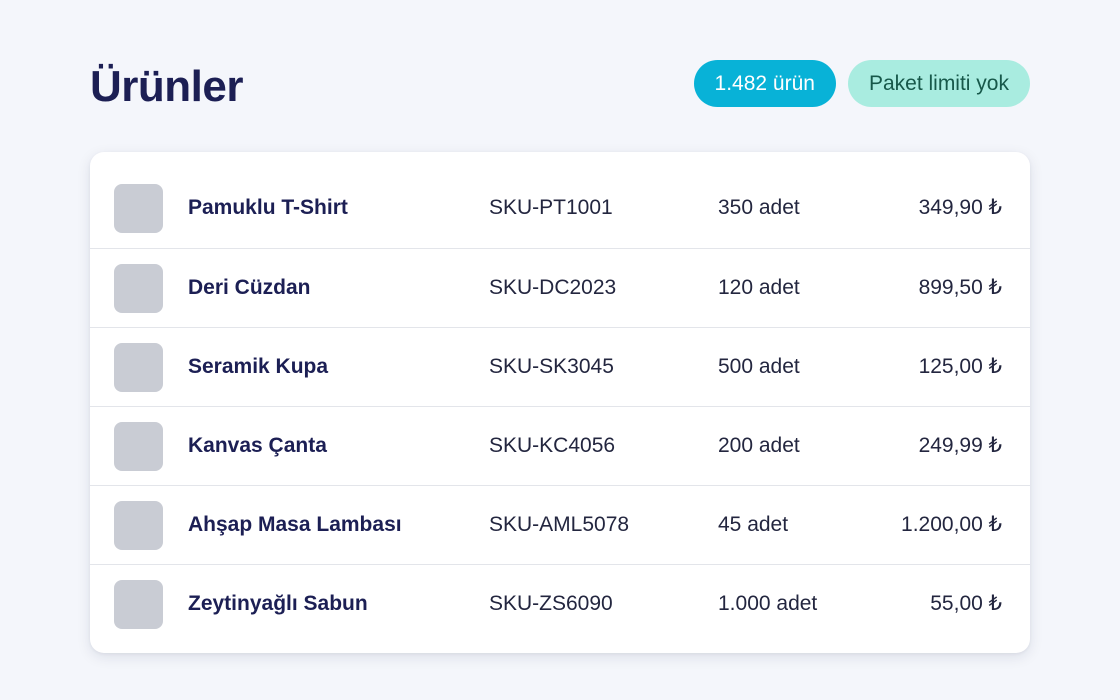 The width and height of the screenshot is (1120, 700). What do you see at coordinates (295, 525) in the screenshot?
I see `product-name: Ahşap Masa Lambası` at bounding box center [295, 525].